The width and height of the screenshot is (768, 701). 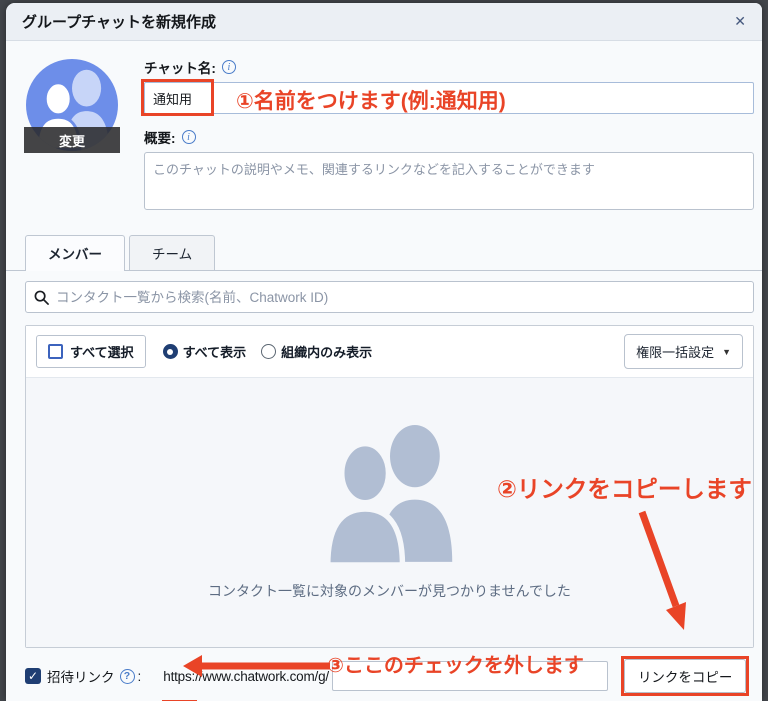 What do you see at coordinates (72, 140) in the screenshot?
I see `avatar-change-button: 変更` at bounding box center [72, 140].